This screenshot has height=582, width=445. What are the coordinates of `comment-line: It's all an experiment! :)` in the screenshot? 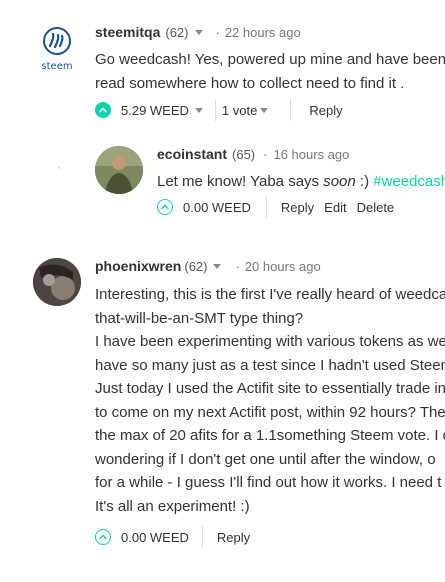 It's located at (172, 506).